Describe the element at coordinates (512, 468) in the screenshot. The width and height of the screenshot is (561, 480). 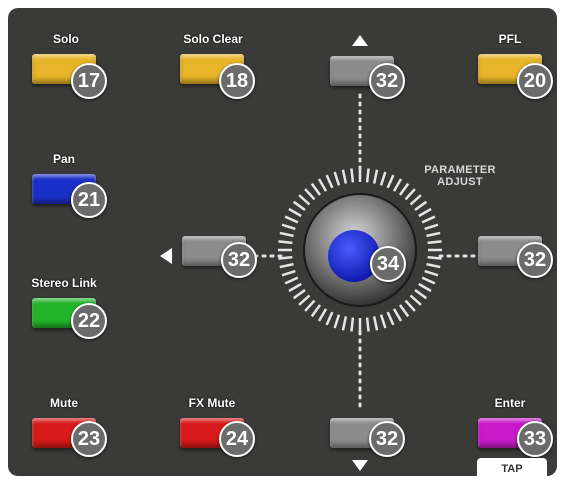
I see `tap-label: TAP` at that location.